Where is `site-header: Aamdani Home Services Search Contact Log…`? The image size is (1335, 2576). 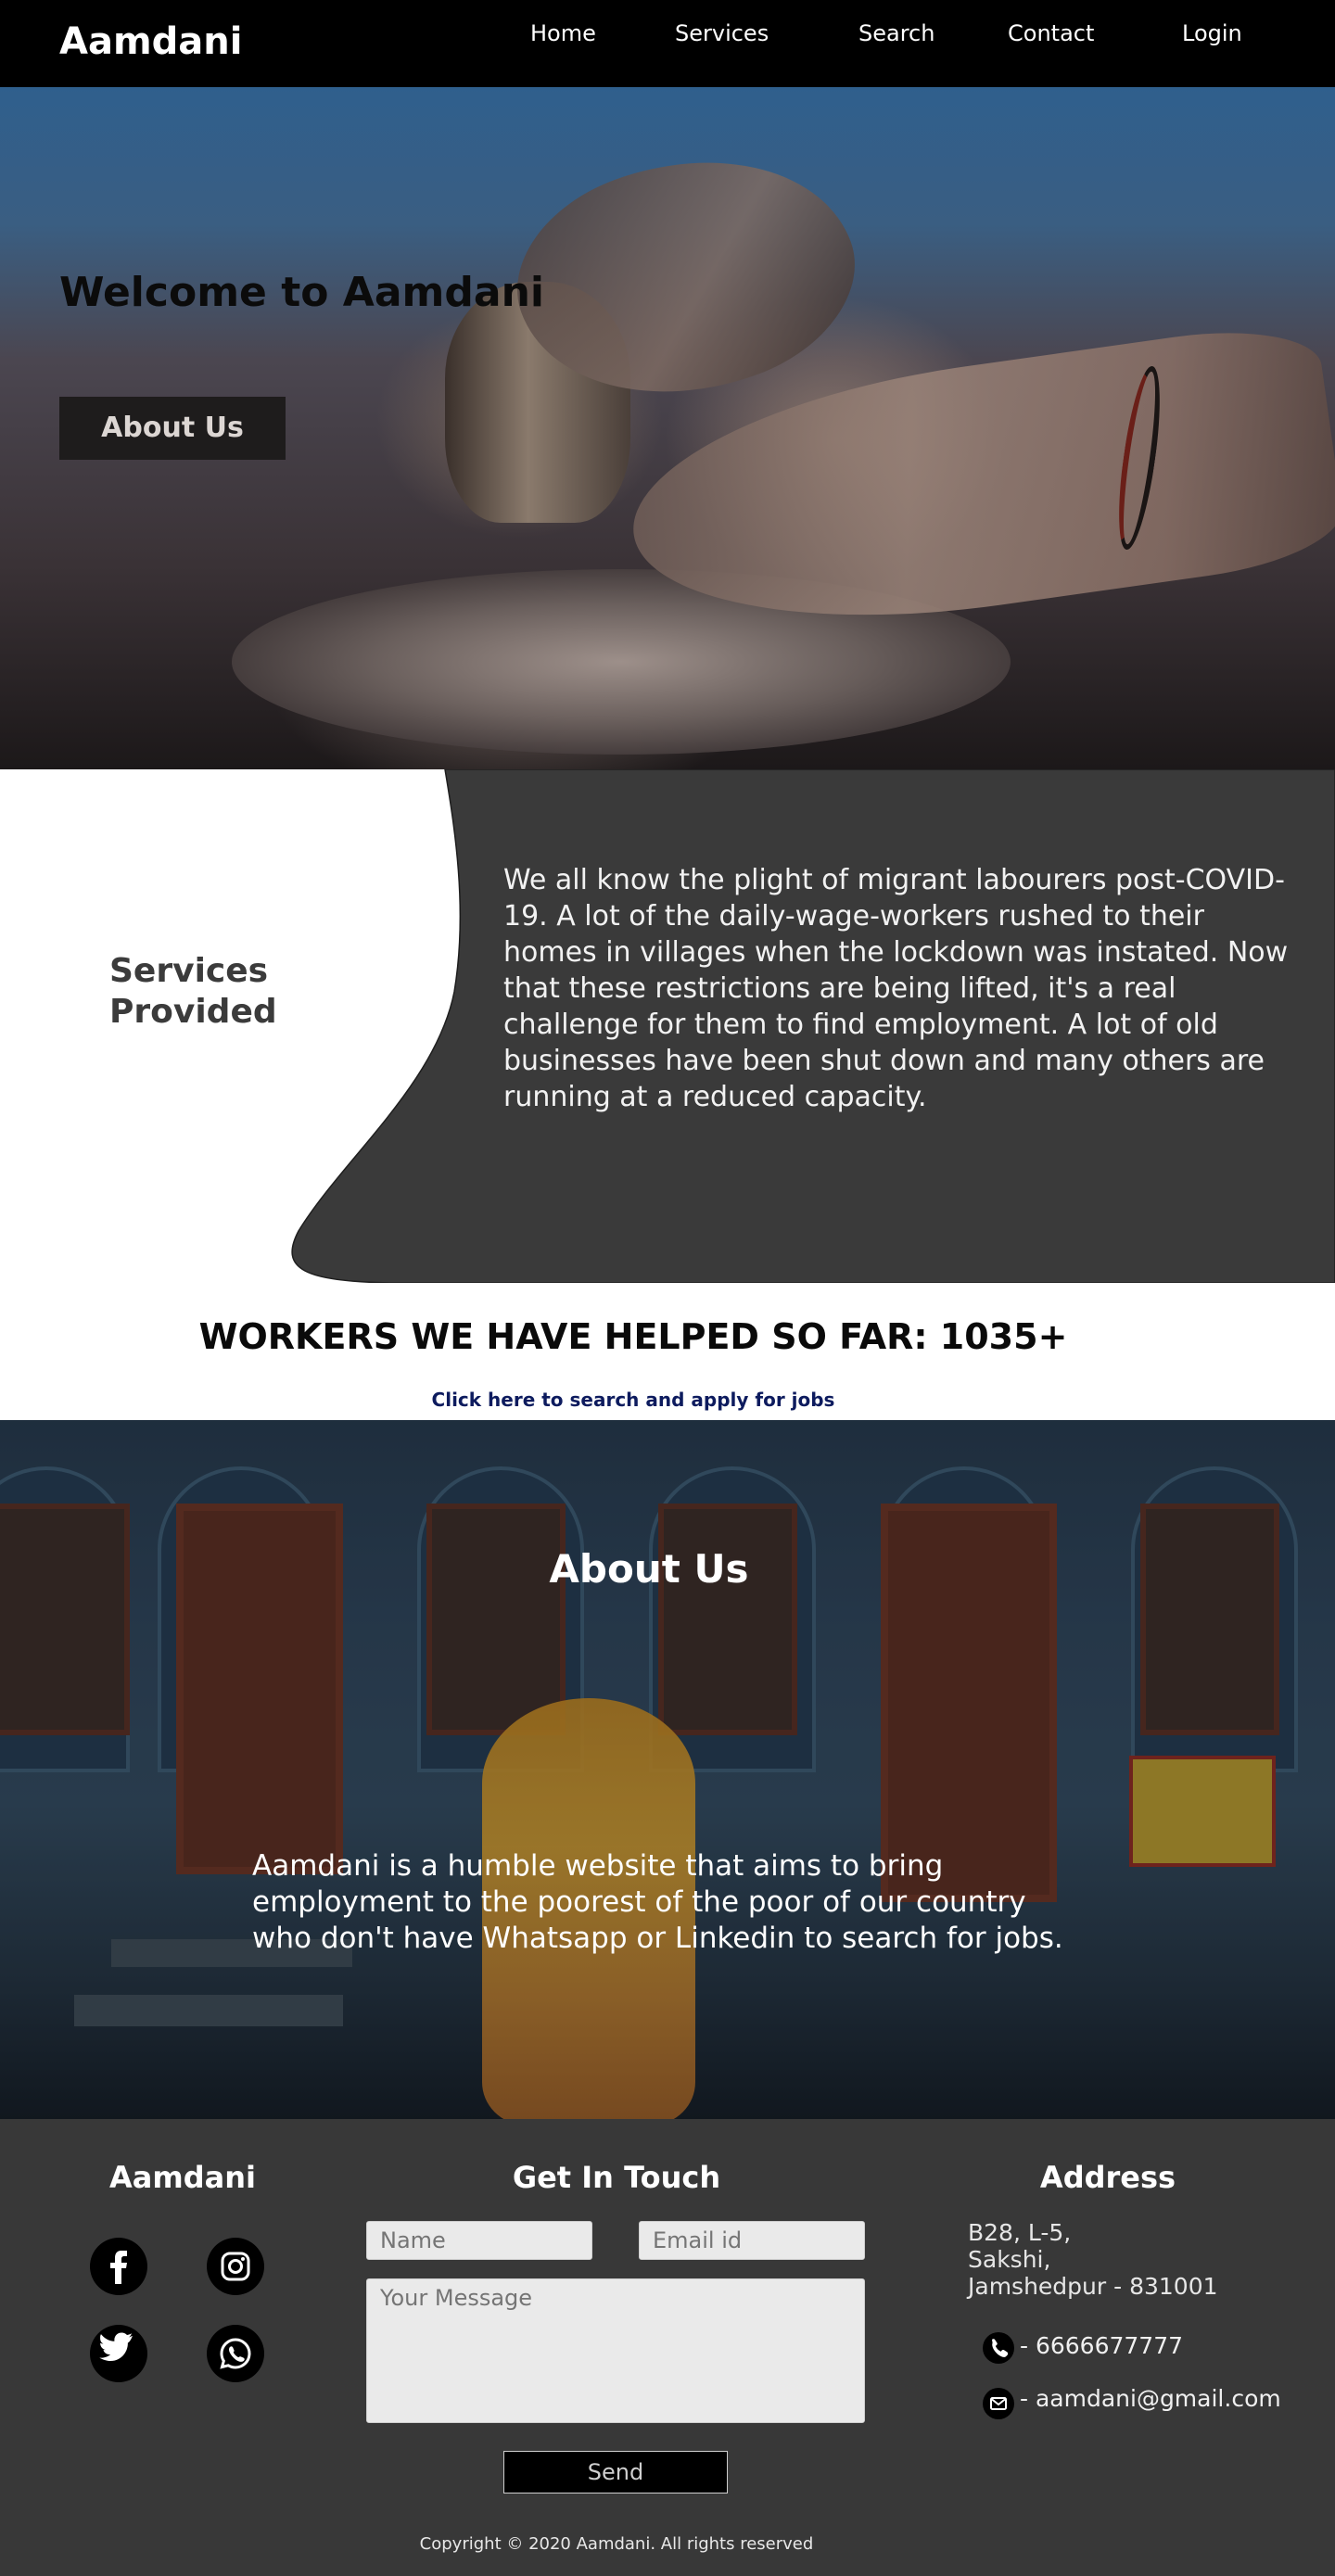 site-header: Aamdani Home Services Search Contact Log… is located at coordinates (667, 43).